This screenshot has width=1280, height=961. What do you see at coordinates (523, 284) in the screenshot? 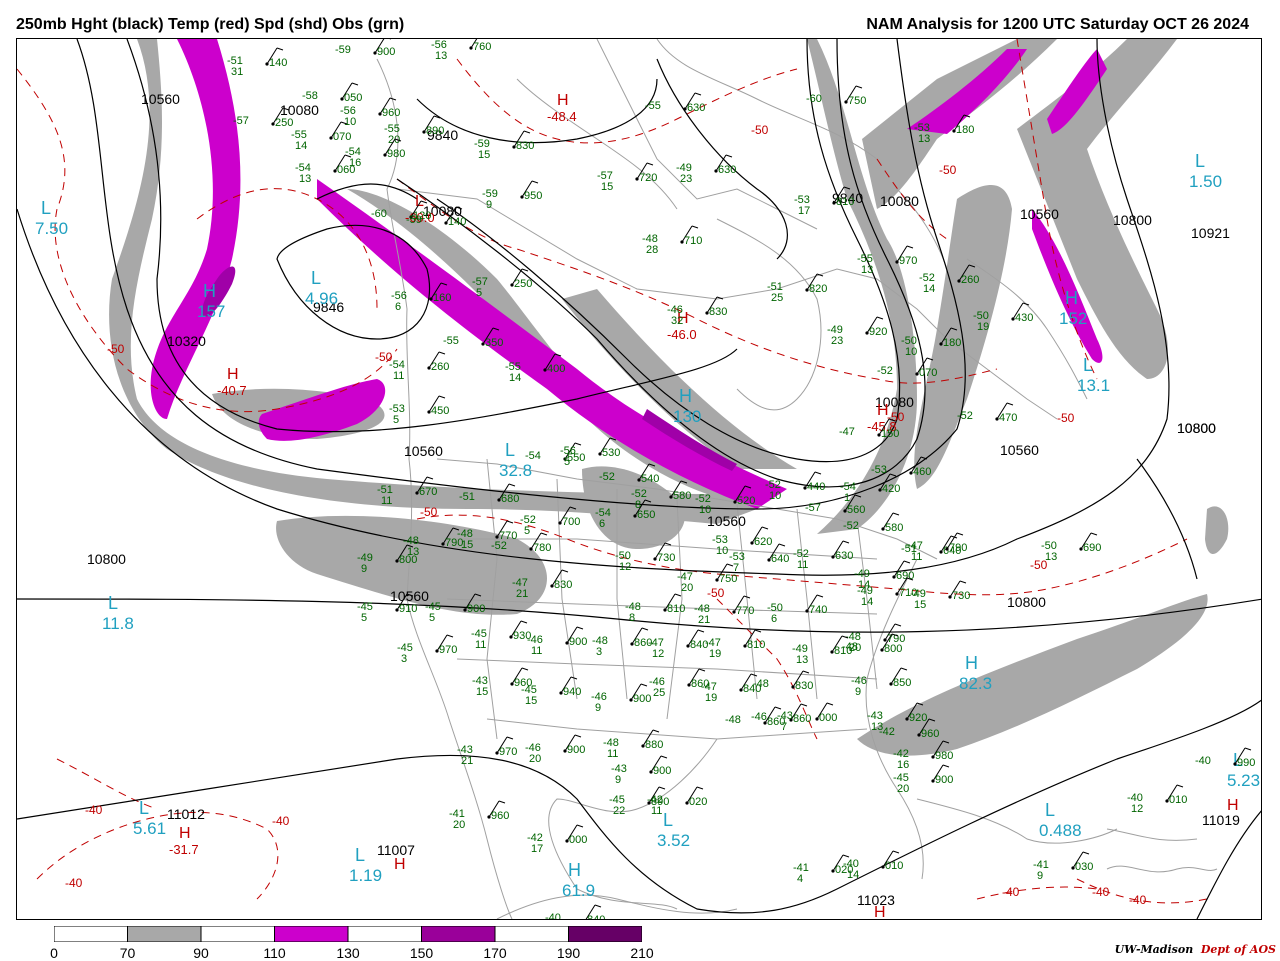
I see `observation-height: 250` at bounding box center [523, 284].